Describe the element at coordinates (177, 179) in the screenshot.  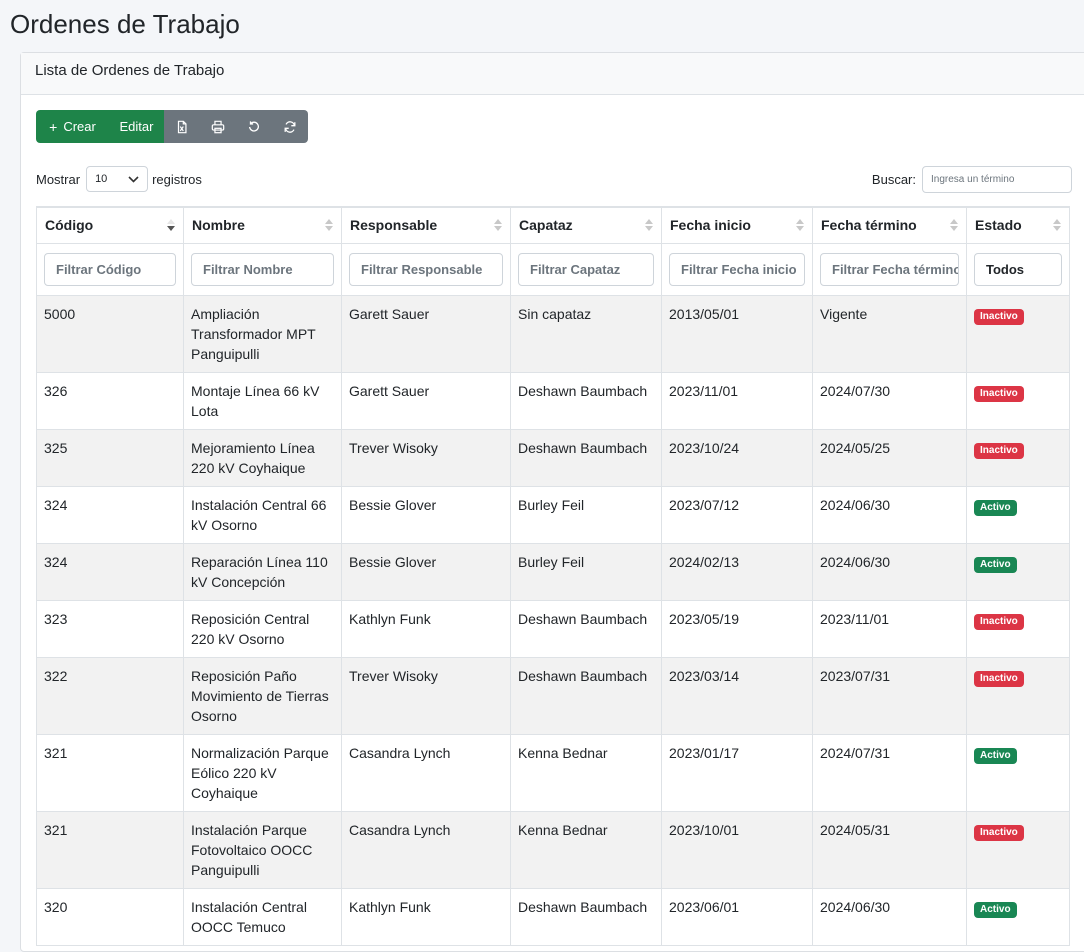
I see `length-suffix: registros` at that location.